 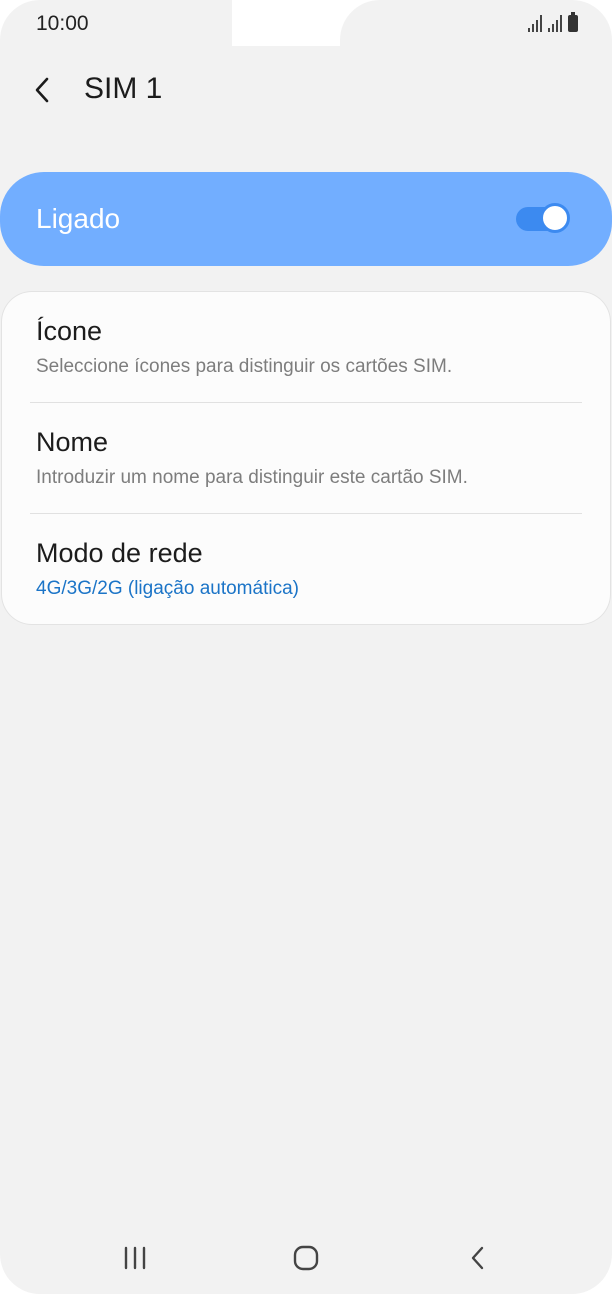 I want to click on back-button, so click(x=42, y=90).